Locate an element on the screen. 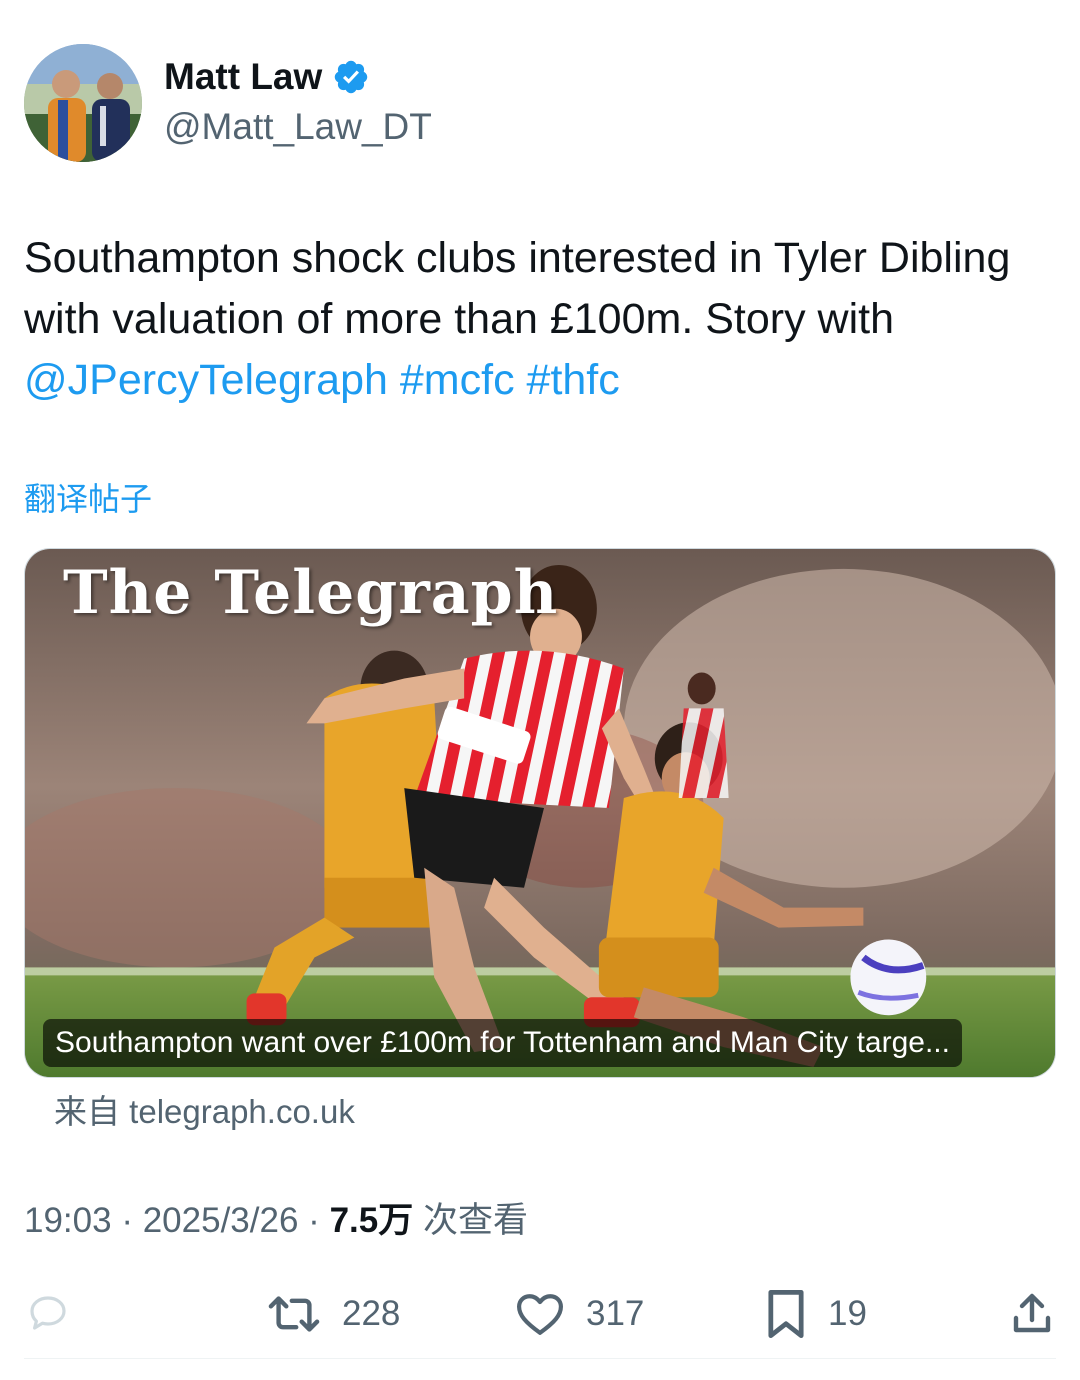 This screenshot has width=1080, height=1380. display-name-row: Matt Law is located at coordinates (298, 77).